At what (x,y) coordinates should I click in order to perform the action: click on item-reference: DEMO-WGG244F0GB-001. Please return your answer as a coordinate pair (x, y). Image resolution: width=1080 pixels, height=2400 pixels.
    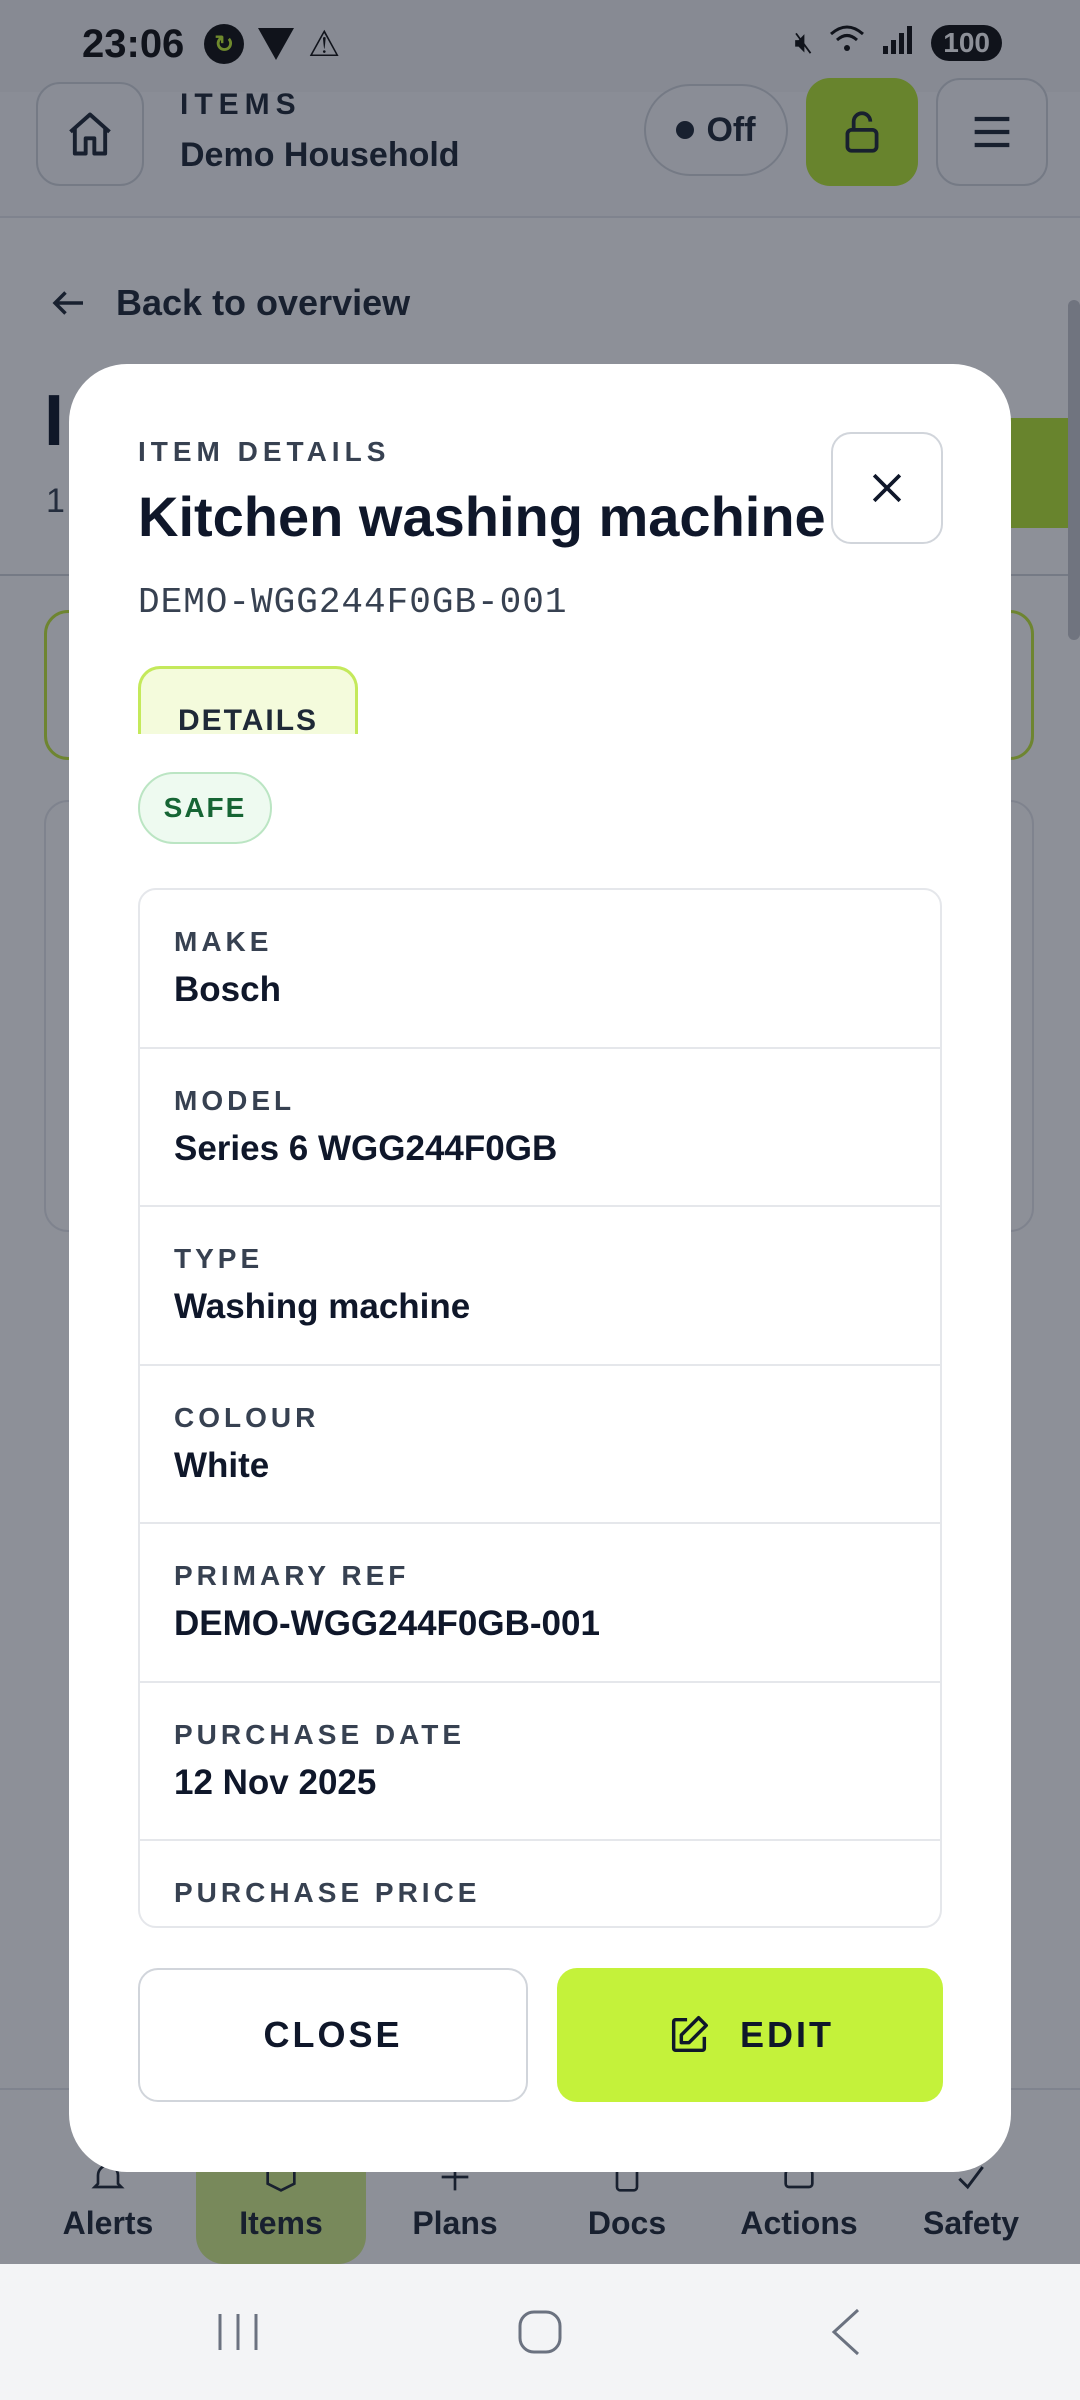
    Looking at the image, I should click on (353, 602).